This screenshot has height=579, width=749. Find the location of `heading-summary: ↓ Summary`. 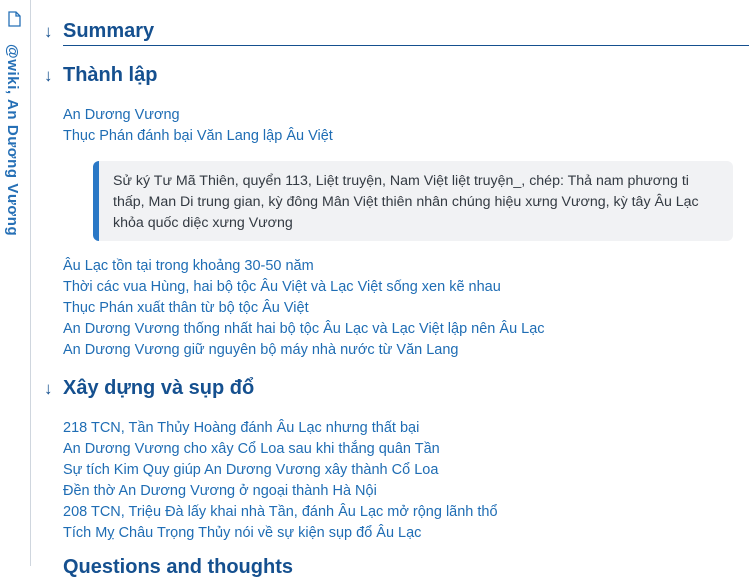

heading-summary: ↓ Summary is located at coordinates (99, 31).